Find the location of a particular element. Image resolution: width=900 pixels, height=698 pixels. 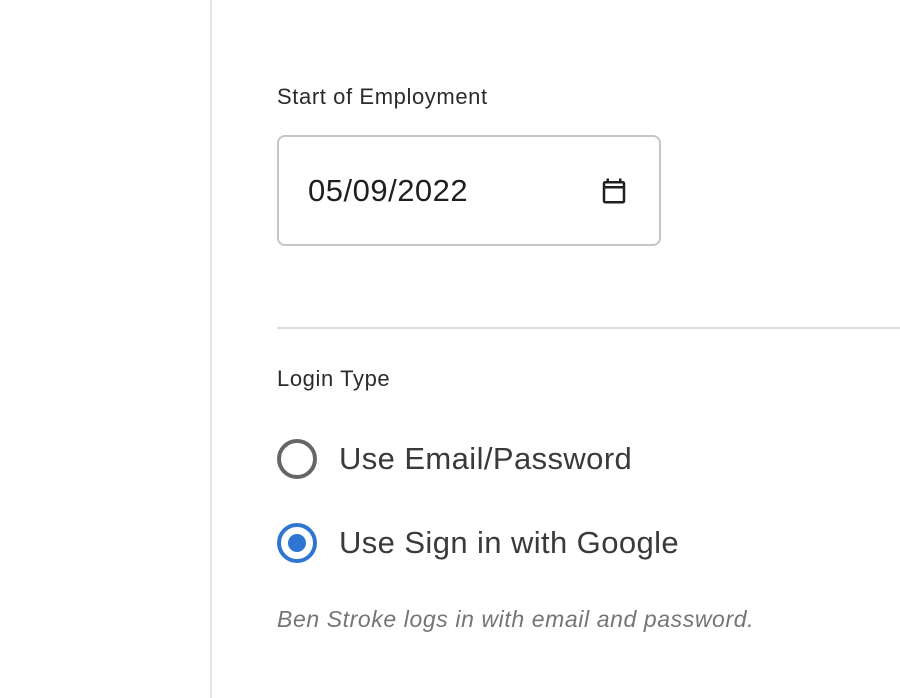

radio-option-email-password: Use Email/Password is located at coordinates (454, 459).